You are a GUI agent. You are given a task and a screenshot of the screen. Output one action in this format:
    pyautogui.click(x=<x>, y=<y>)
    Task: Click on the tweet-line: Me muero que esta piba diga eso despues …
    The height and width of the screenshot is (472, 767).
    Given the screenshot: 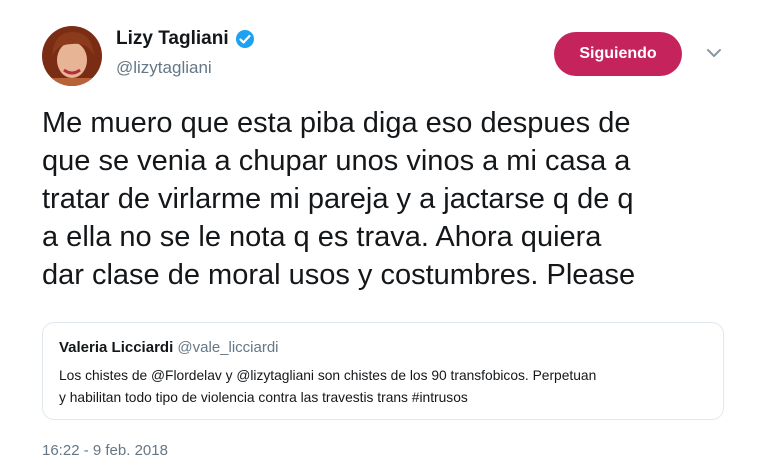 What is the action you would take?
    pyautogui.click(x=336, y=123)
    